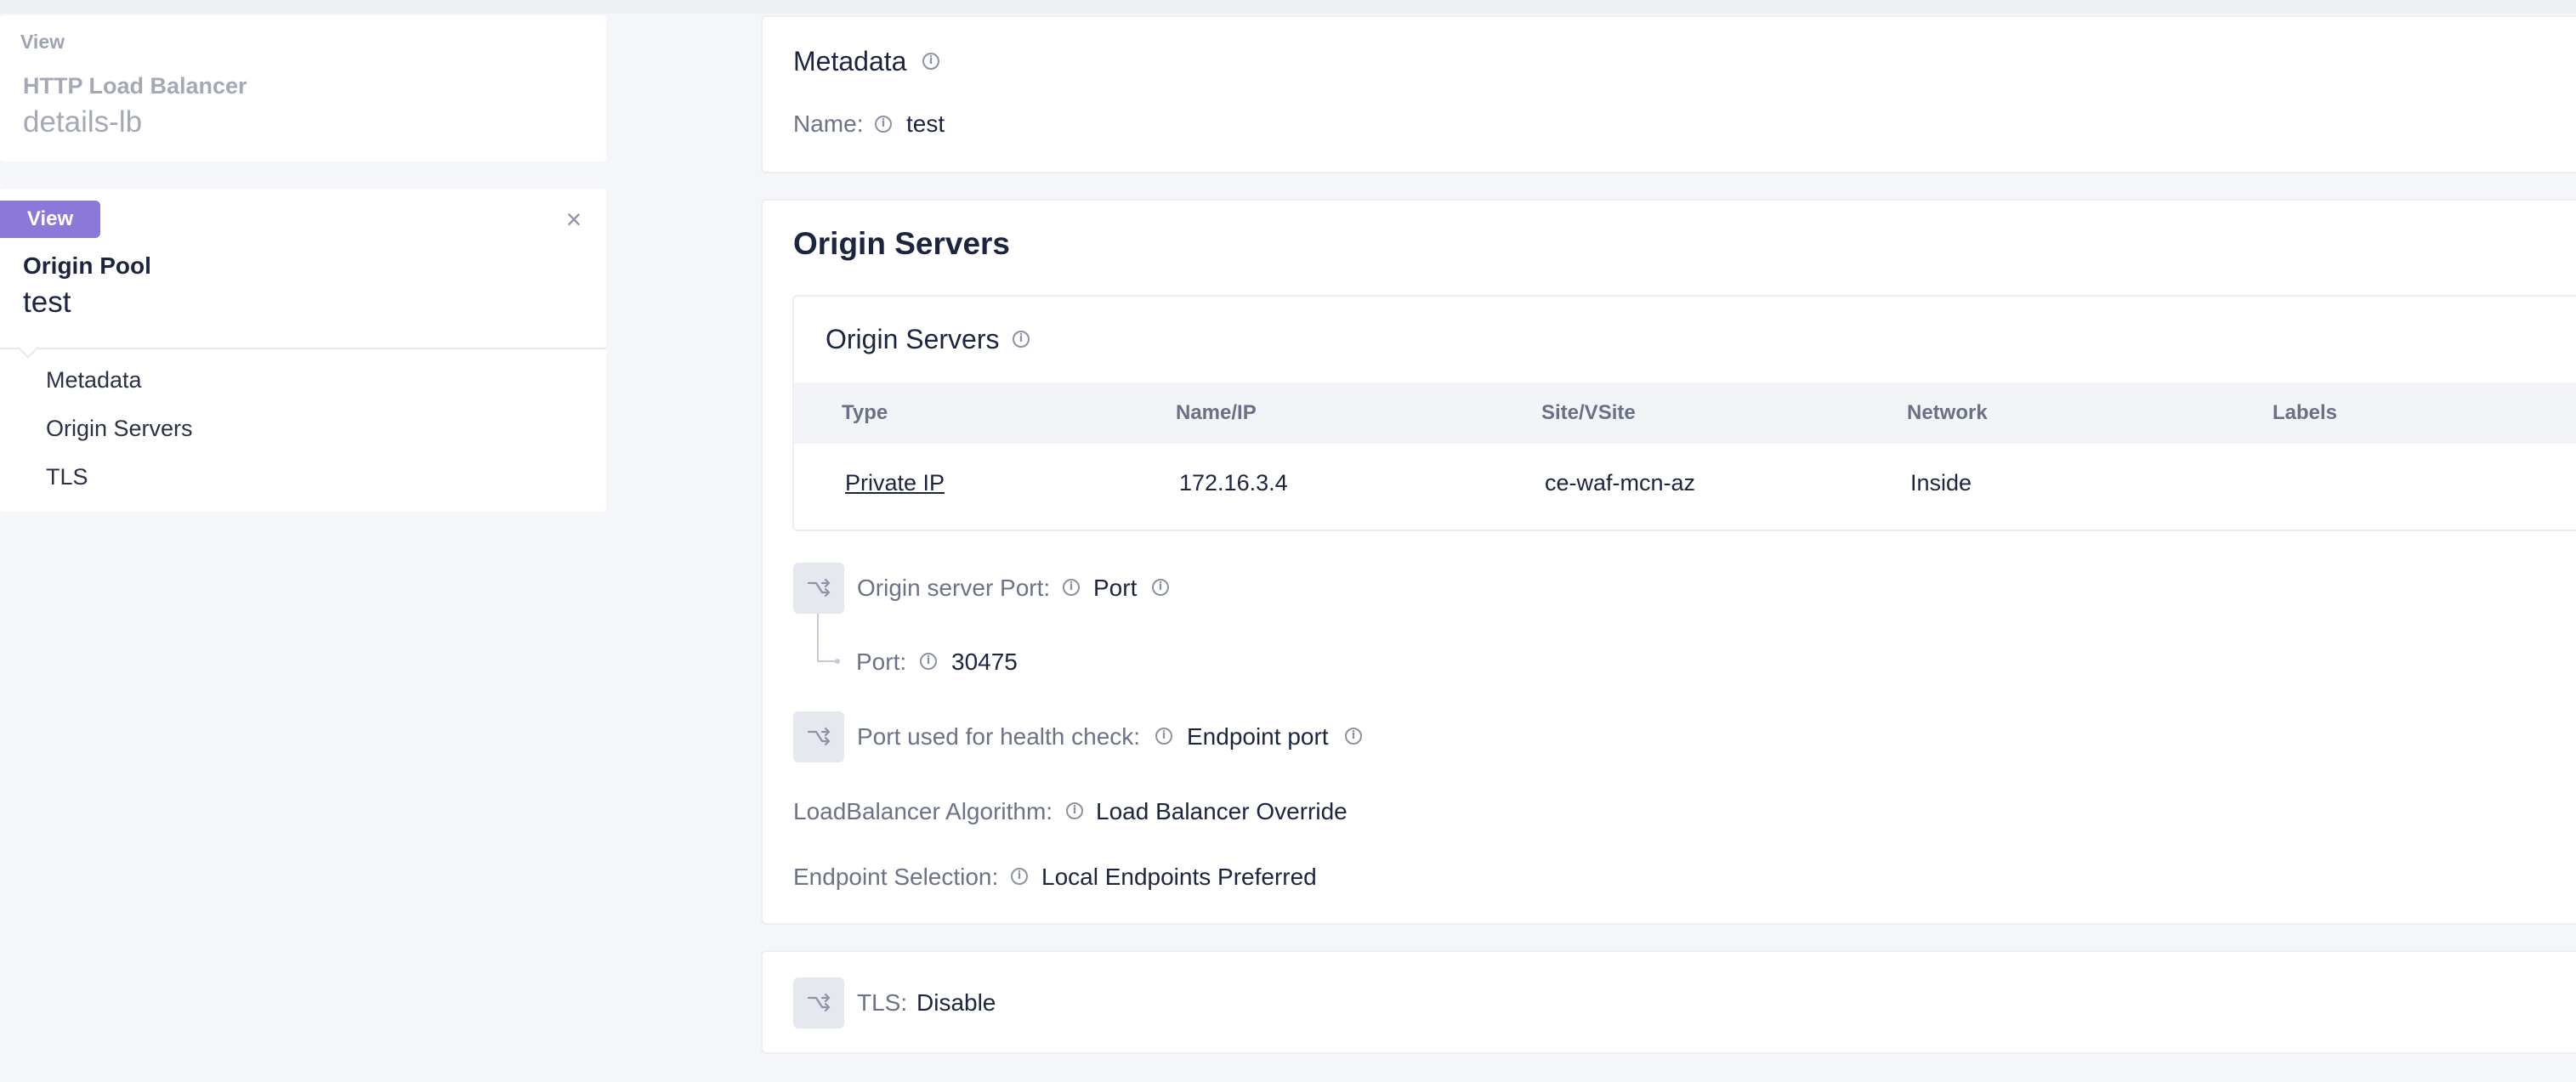 The height and width of the screenshot is (1082, 2576). I want to click on tls-label: TLS:, so click(883, 1002).